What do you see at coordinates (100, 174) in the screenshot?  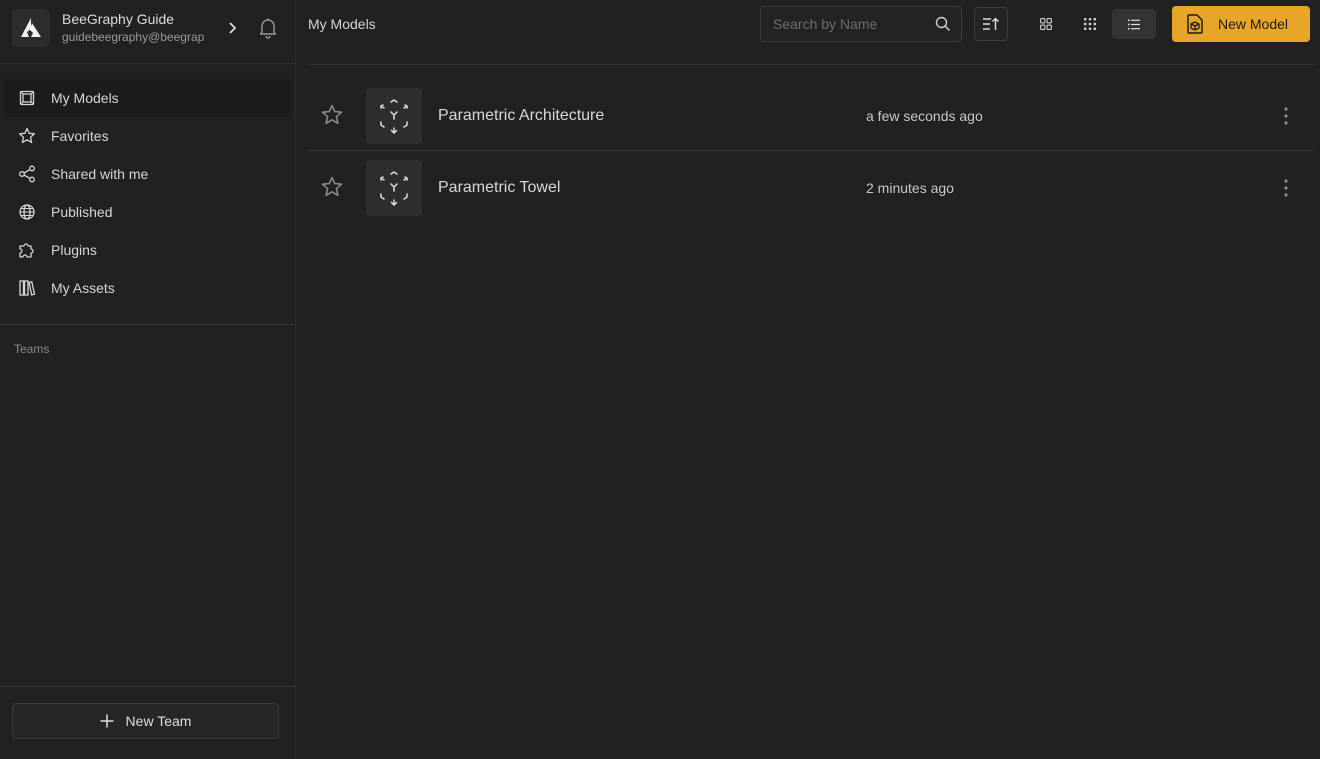 I see `sidebar-item-label: Shared with me` at bounding box center [100, 174].